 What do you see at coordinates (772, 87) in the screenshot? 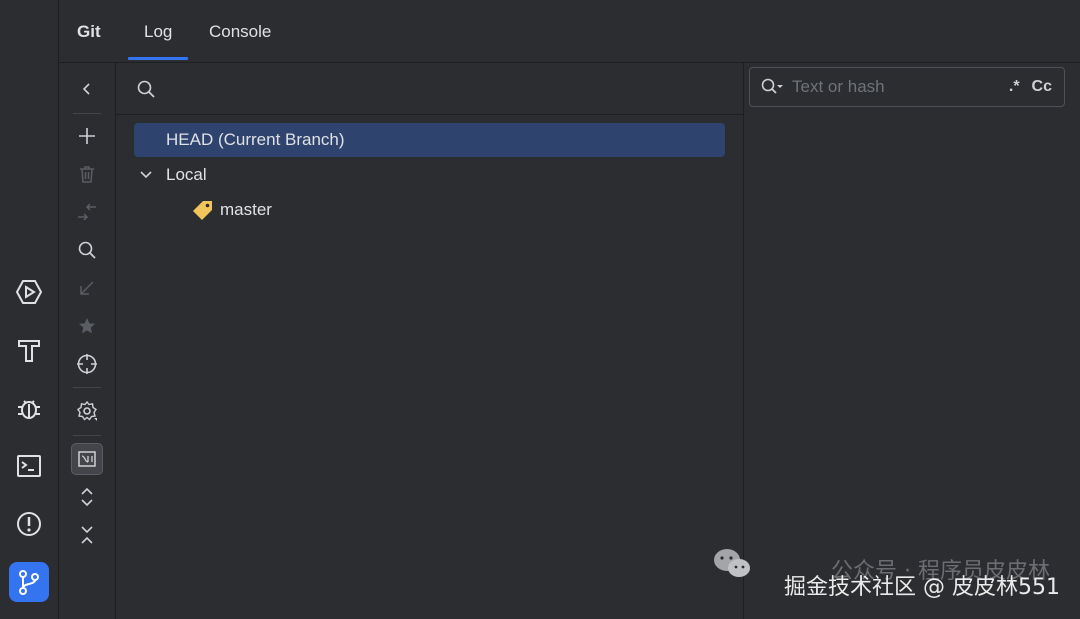
I see `search-history-icon` at bounding box center [772, 87].